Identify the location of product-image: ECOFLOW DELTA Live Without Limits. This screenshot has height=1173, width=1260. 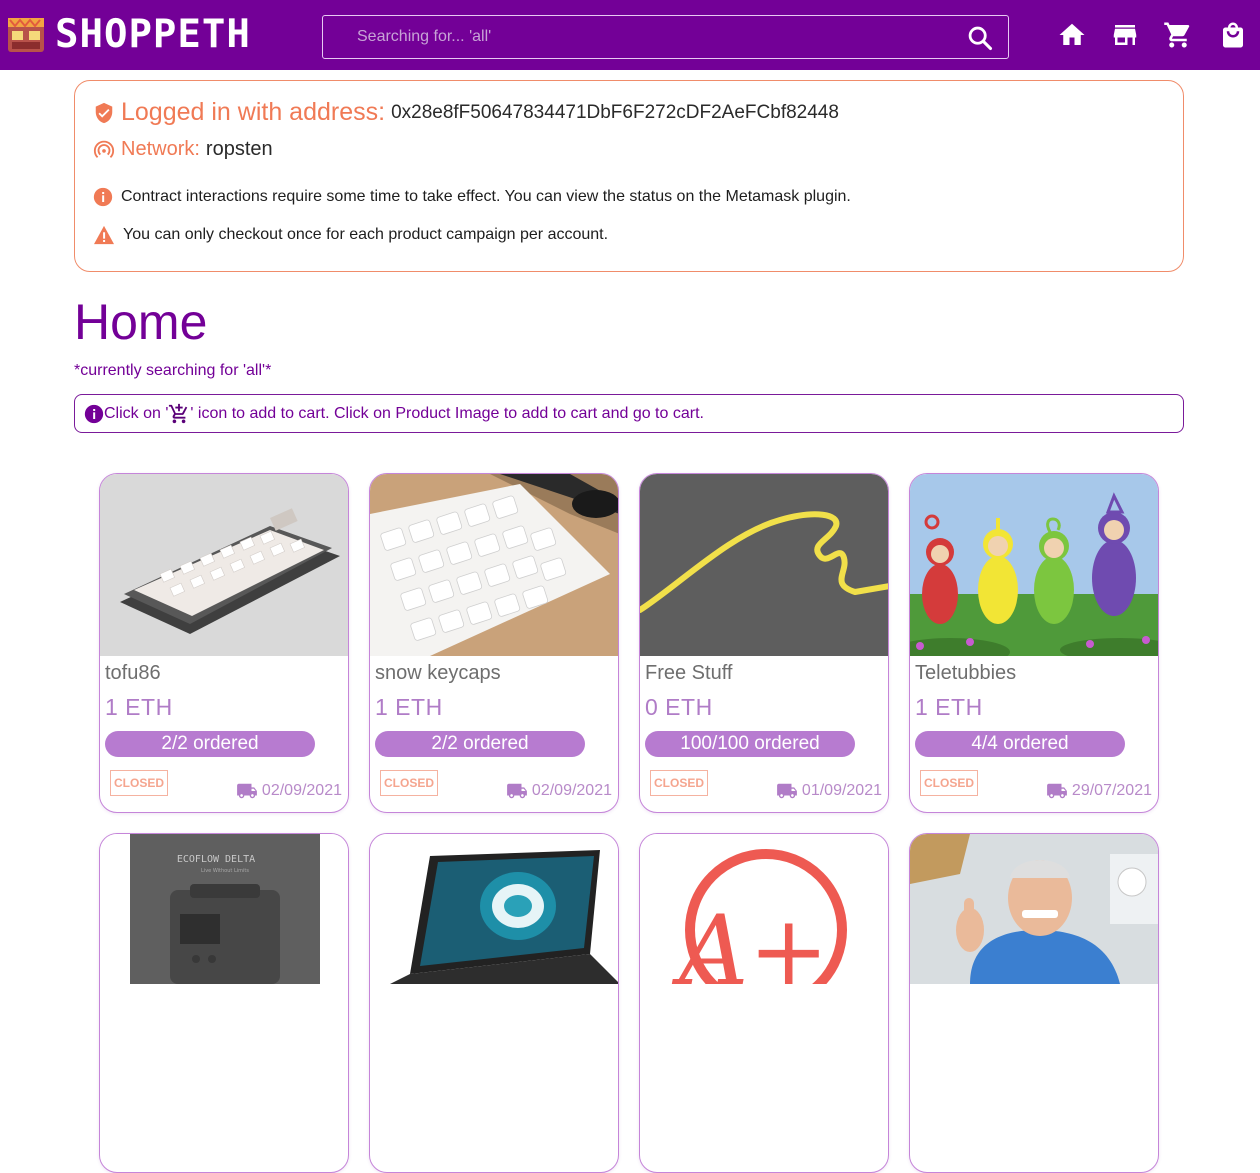
(224, 909).